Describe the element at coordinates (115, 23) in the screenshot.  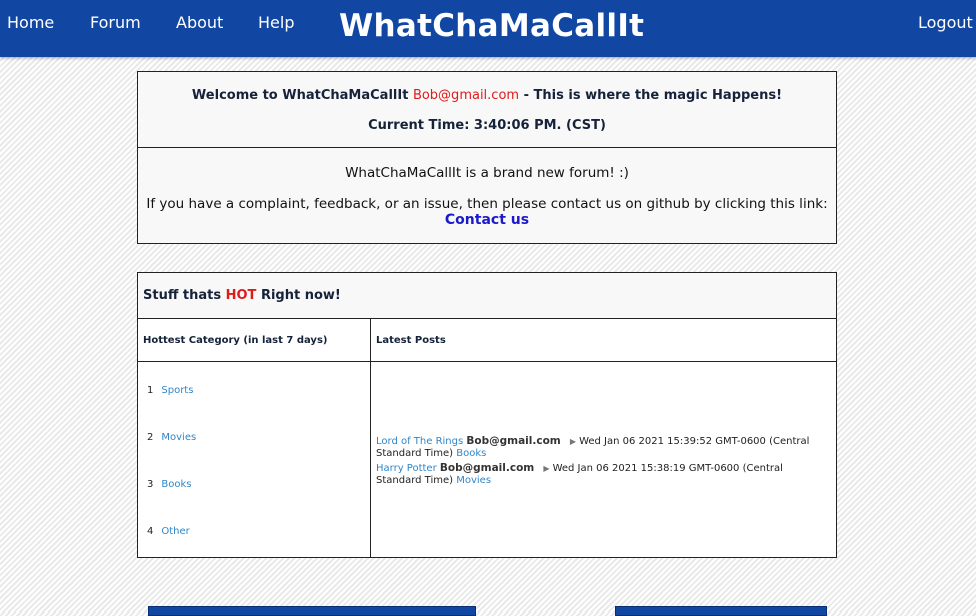
I see `nav-forum-link: Forum` at that location.